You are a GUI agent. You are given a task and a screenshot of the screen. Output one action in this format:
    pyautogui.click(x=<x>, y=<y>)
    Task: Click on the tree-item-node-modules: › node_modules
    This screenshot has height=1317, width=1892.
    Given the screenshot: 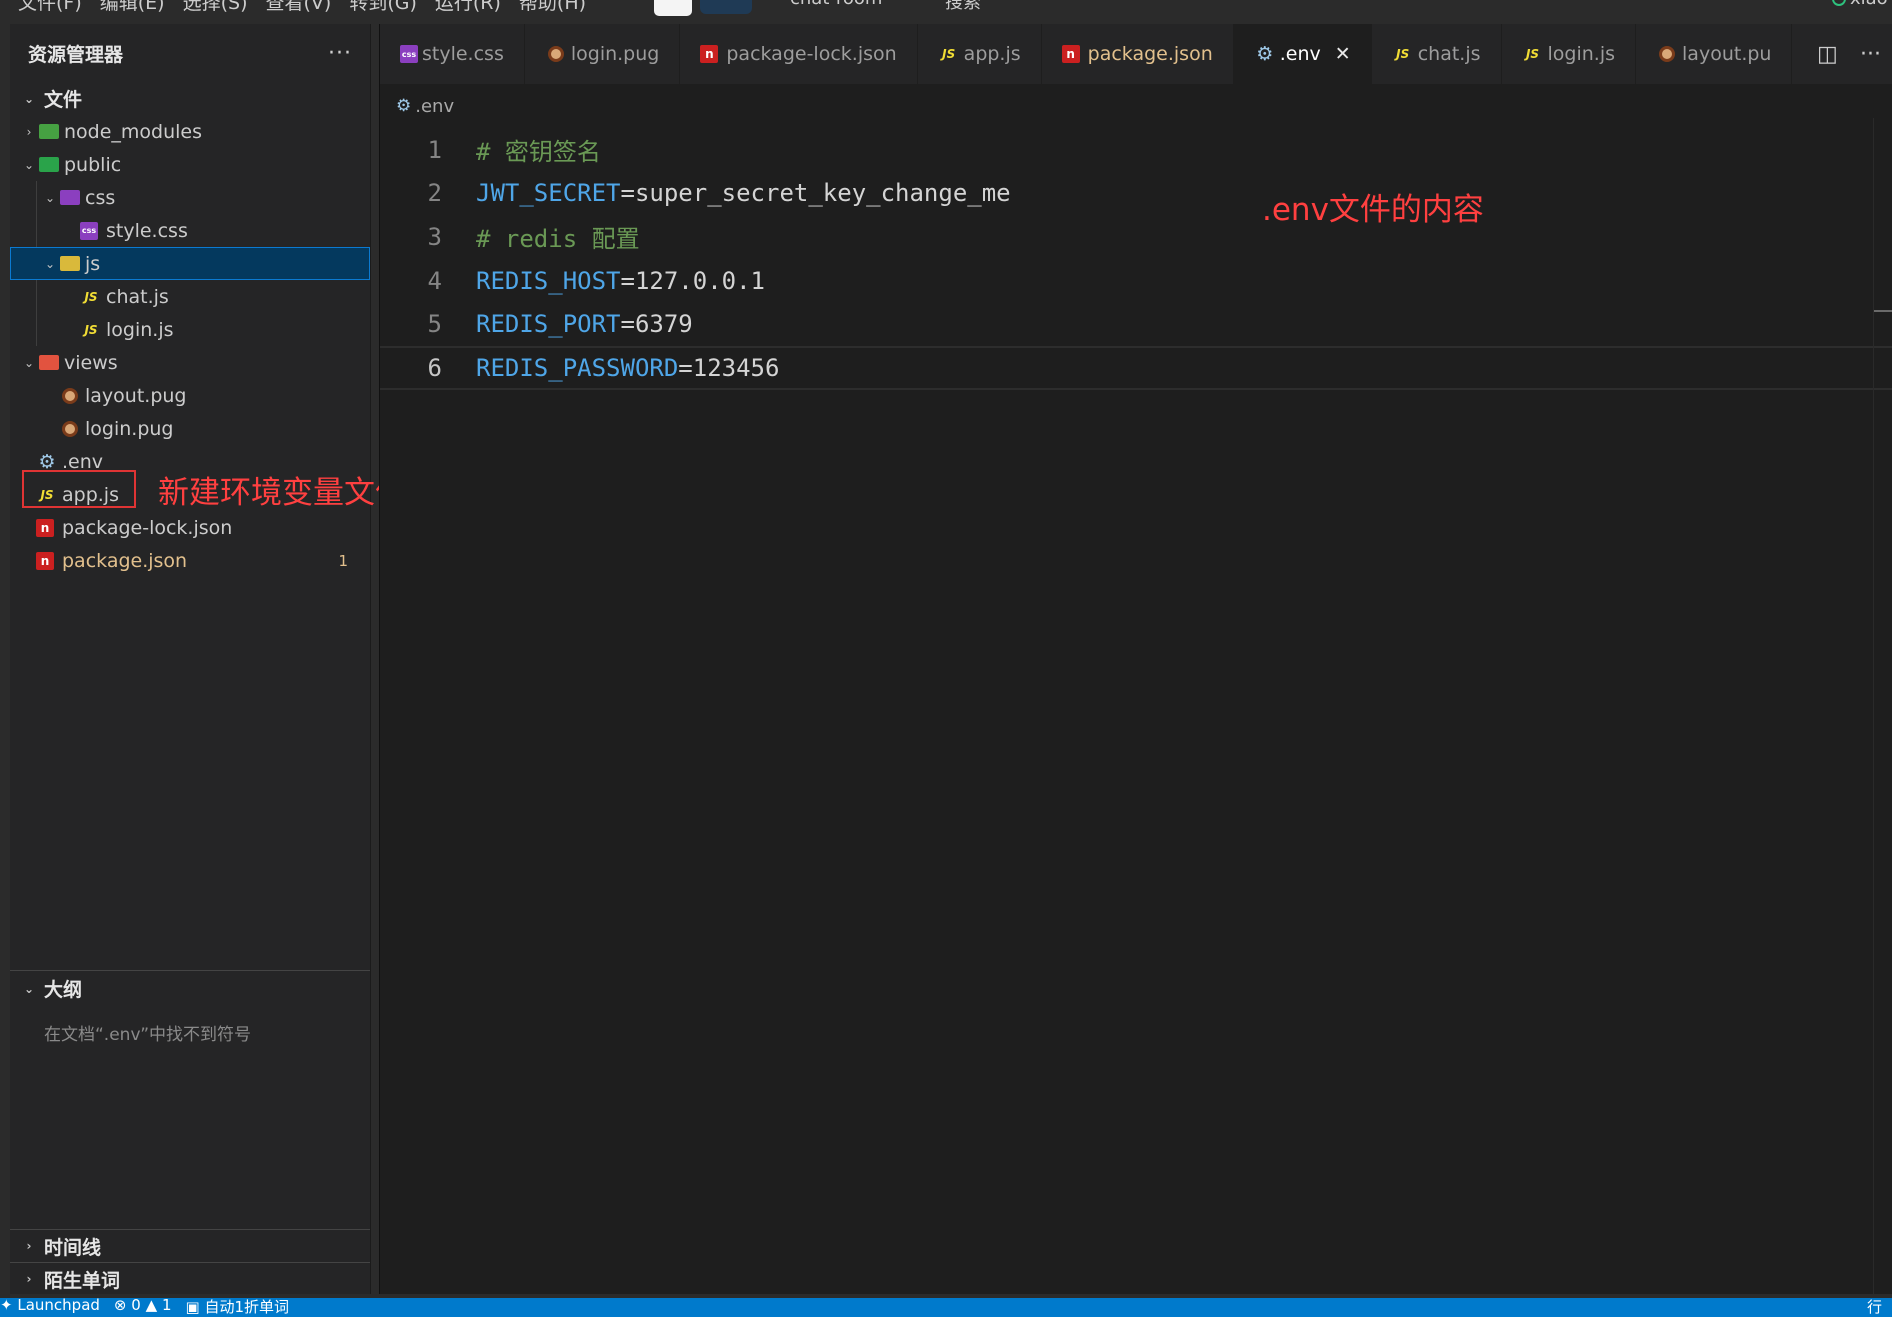 What is the action you would take?
    pyautogui.click(x=190, y=131)
    